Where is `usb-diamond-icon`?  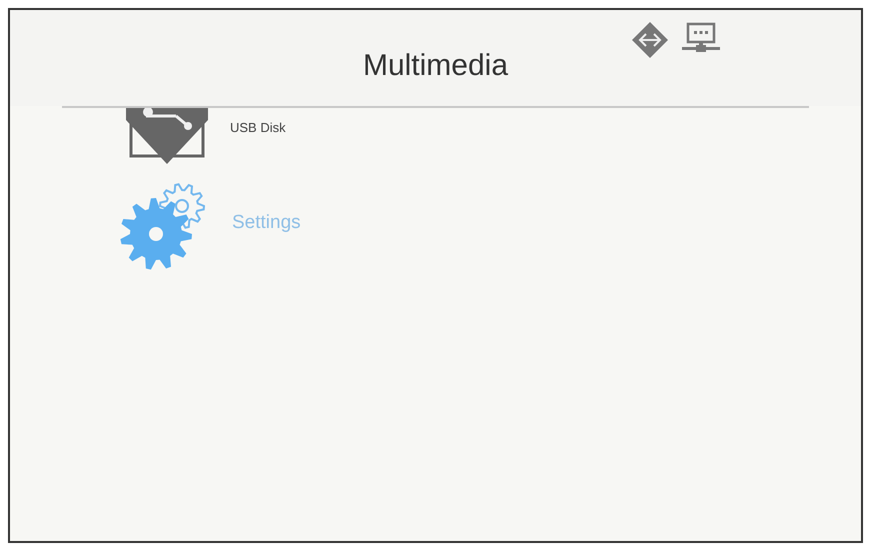
usb-diamond-icon is located at coordinates (650, 40).